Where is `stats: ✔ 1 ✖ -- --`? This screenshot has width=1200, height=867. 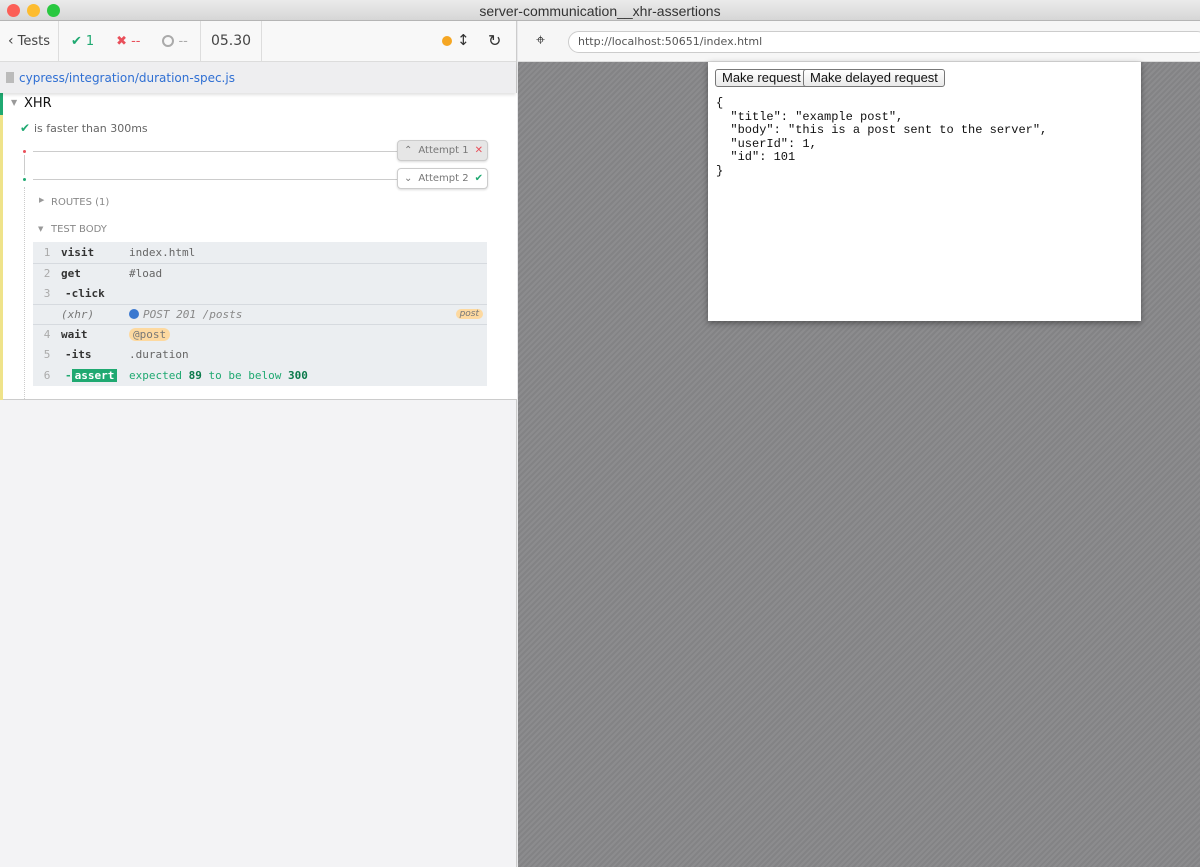 stats: ✔ 1 ✖ -- -- is located at coordinates (130, 41).